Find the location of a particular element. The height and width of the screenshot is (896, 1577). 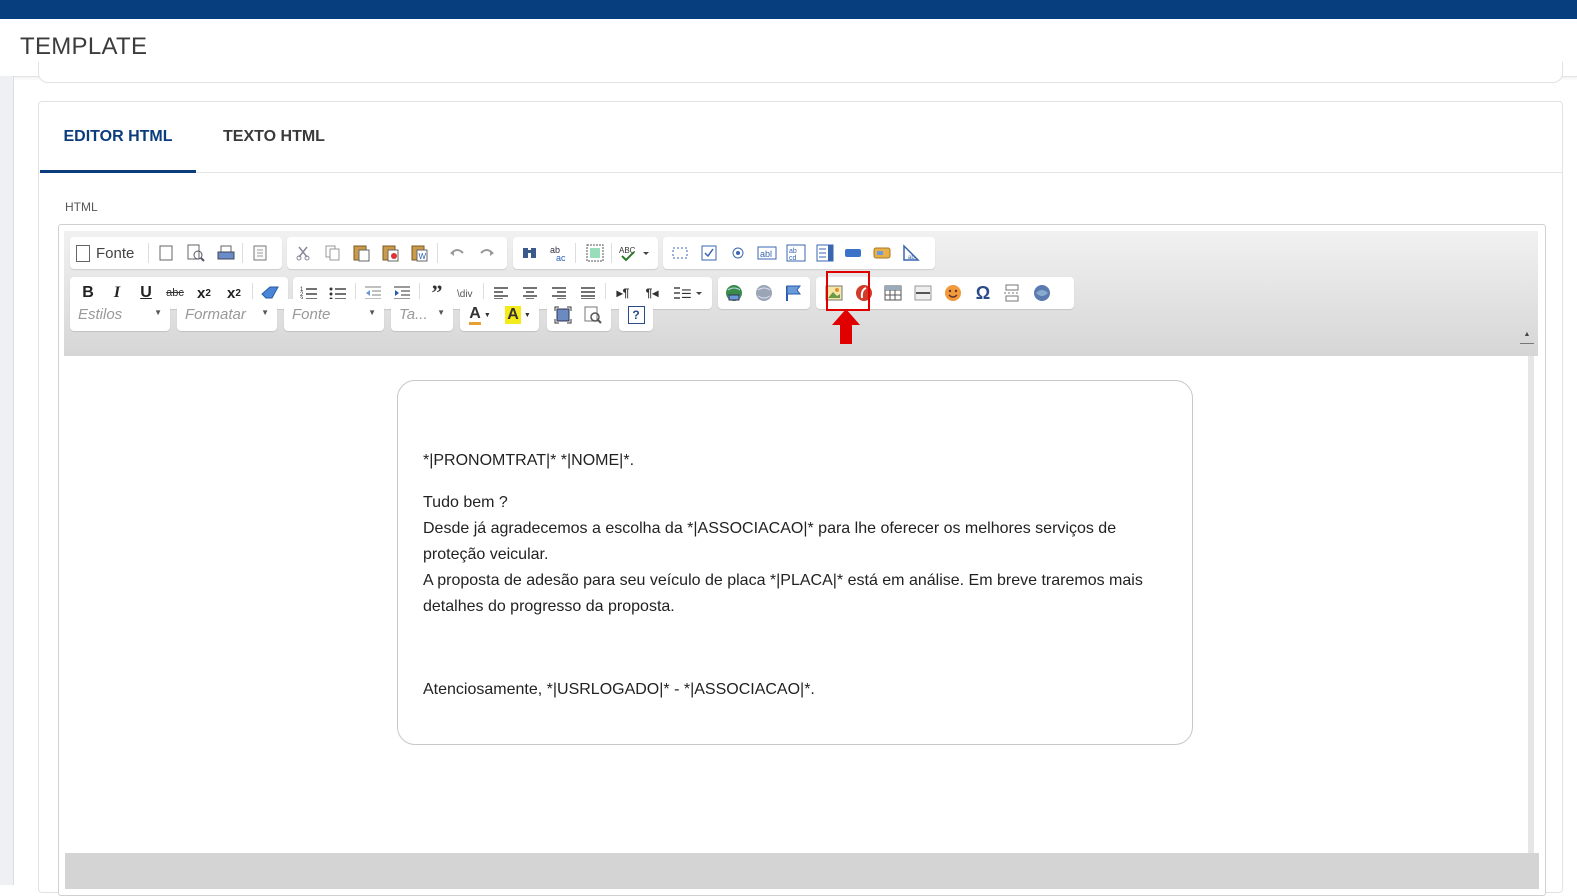

help-button: ? is located at coordinates (636, 315).